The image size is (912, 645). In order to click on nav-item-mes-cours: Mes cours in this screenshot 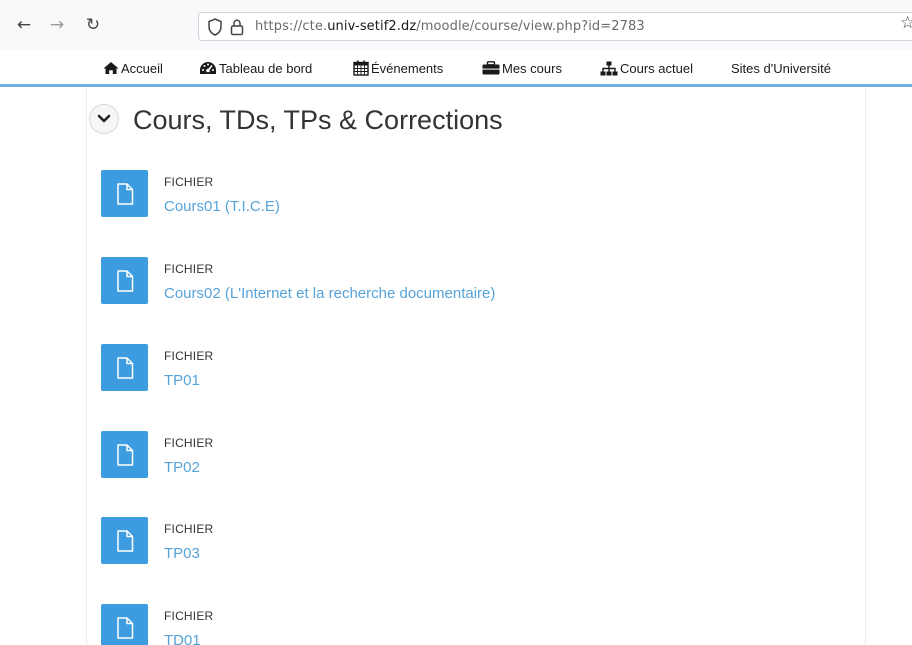, I will do `click(522, 68)`.